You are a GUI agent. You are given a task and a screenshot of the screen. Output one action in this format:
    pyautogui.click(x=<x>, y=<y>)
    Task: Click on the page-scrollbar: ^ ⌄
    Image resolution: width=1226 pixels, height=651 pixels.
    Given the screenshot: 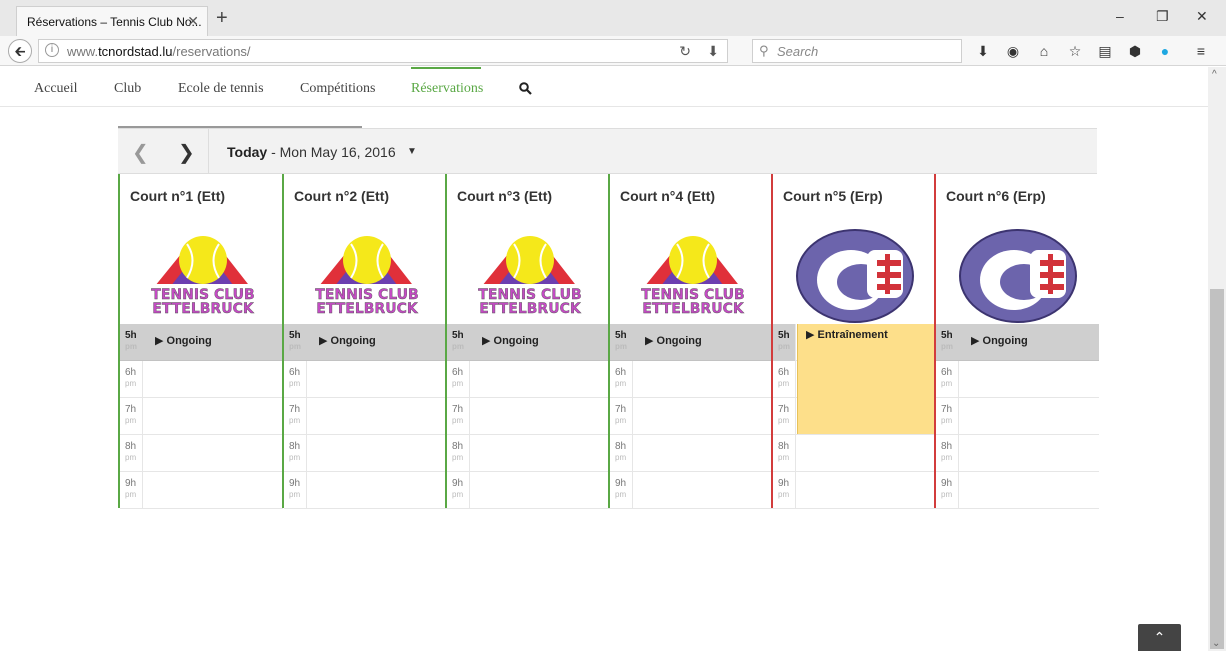 What is the action you would take?
    pyautogui.click(x=1217, y=359)
    